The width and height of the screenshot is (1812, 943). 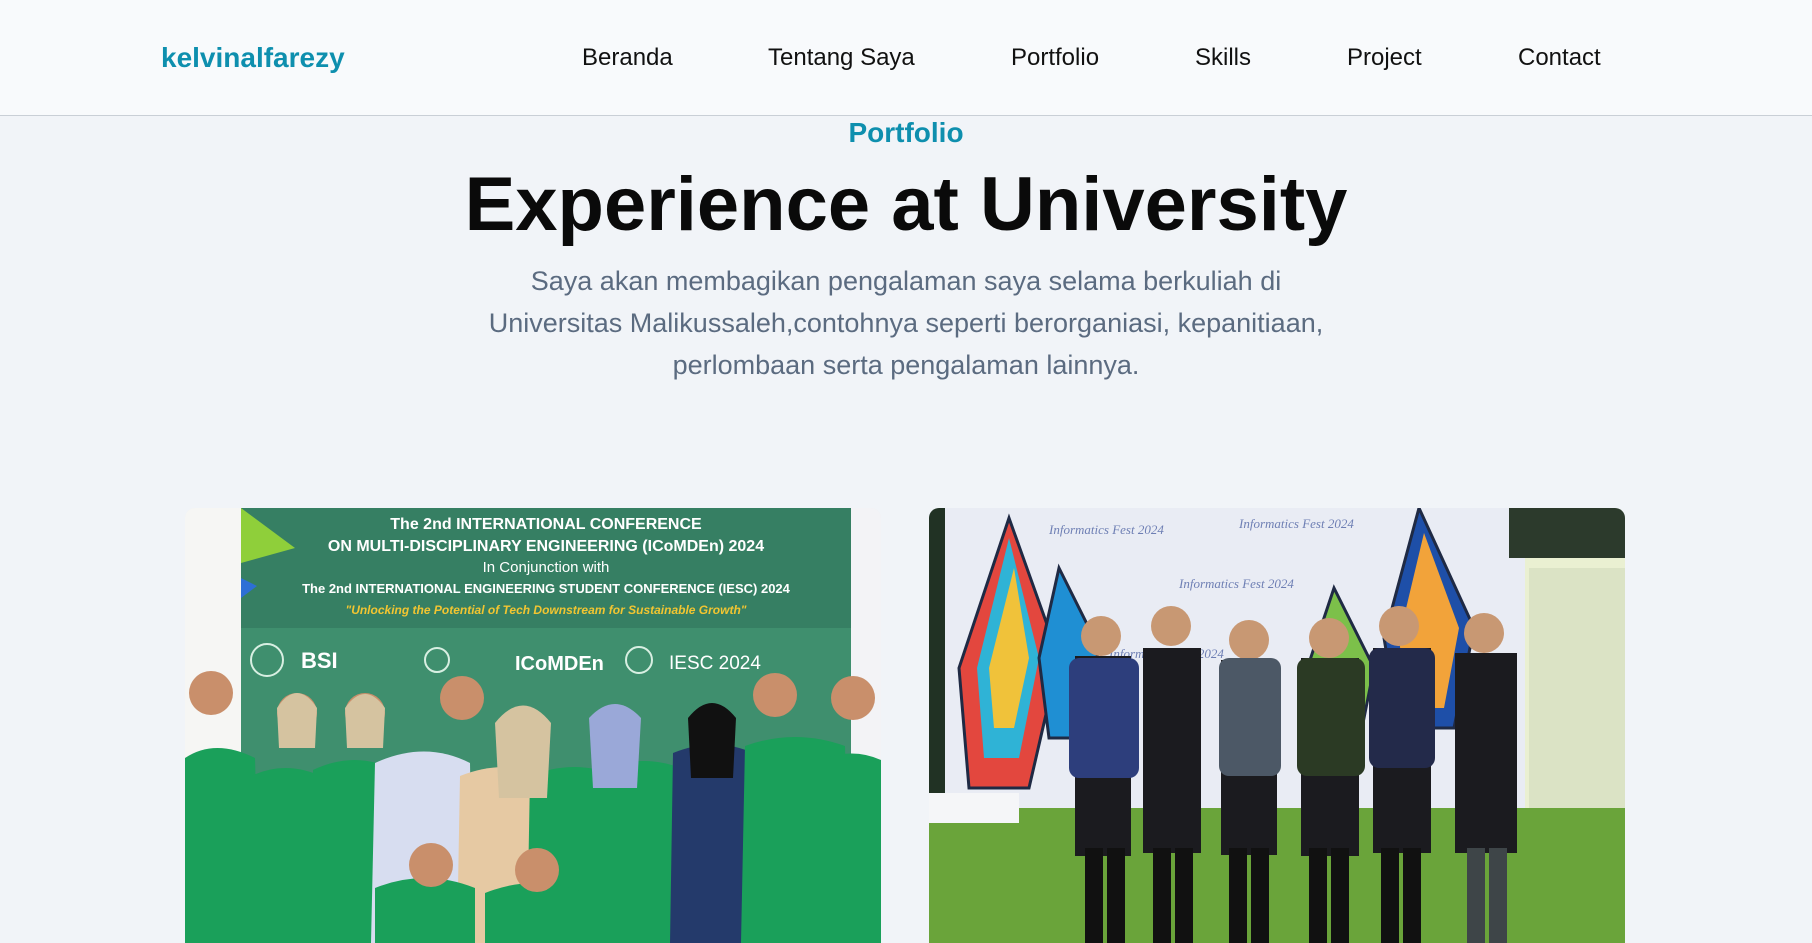 What do you see at coordinates (1055, 58) in the screenshot?
I see `nav-link-portfolio: Portfolio` at bounding box center [1055, 58].